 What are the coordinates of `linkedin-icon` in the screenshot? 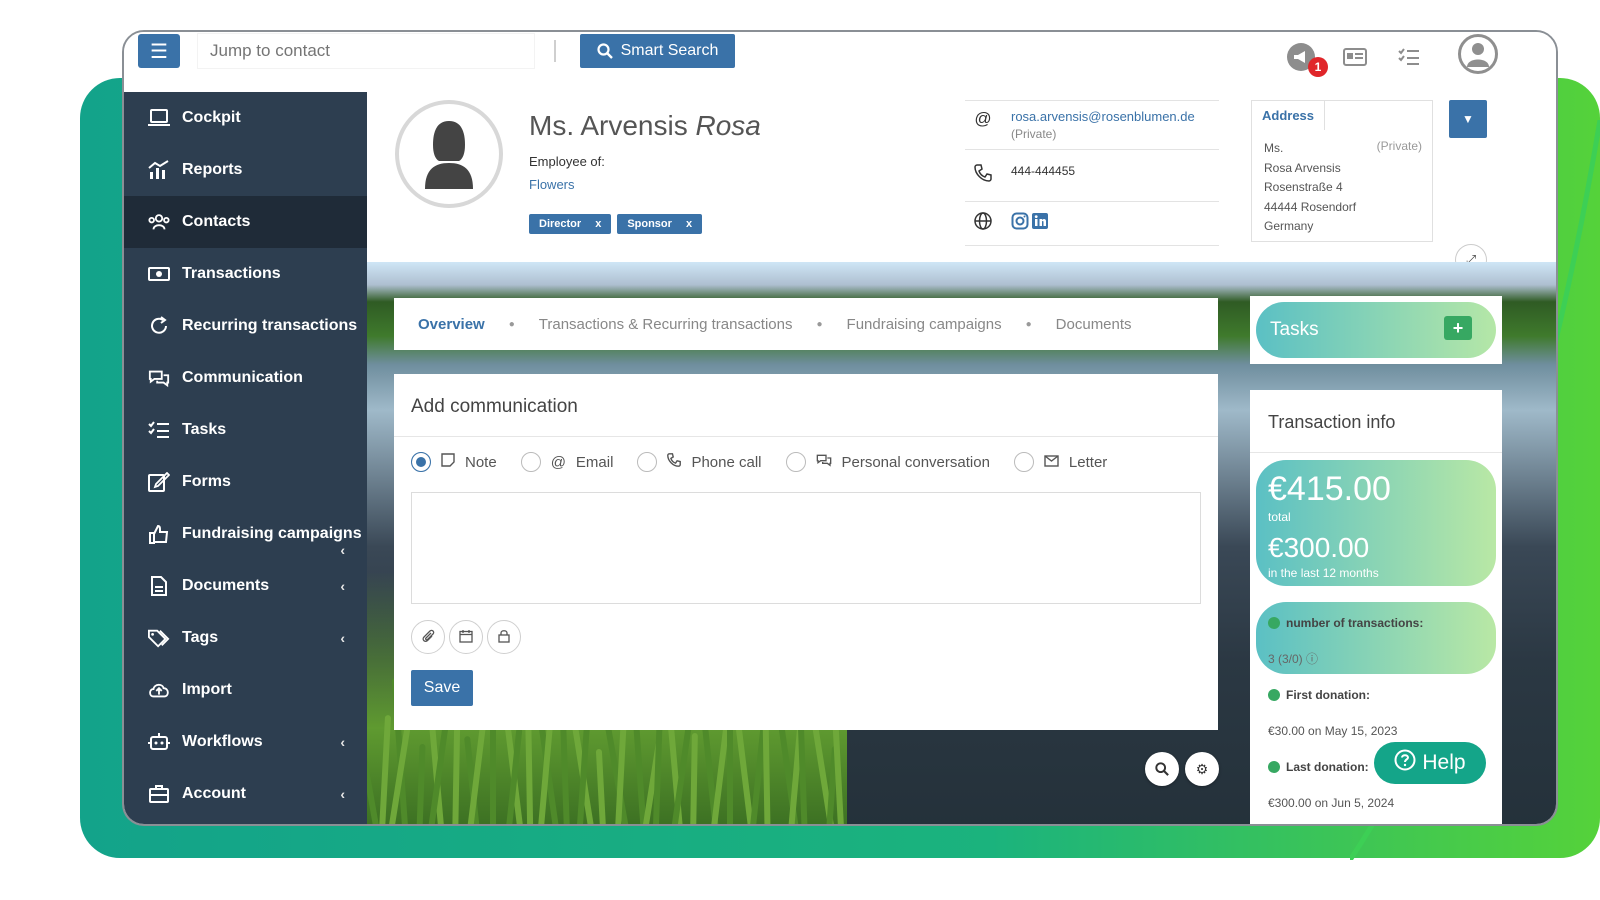 It's located at (1040, 221).